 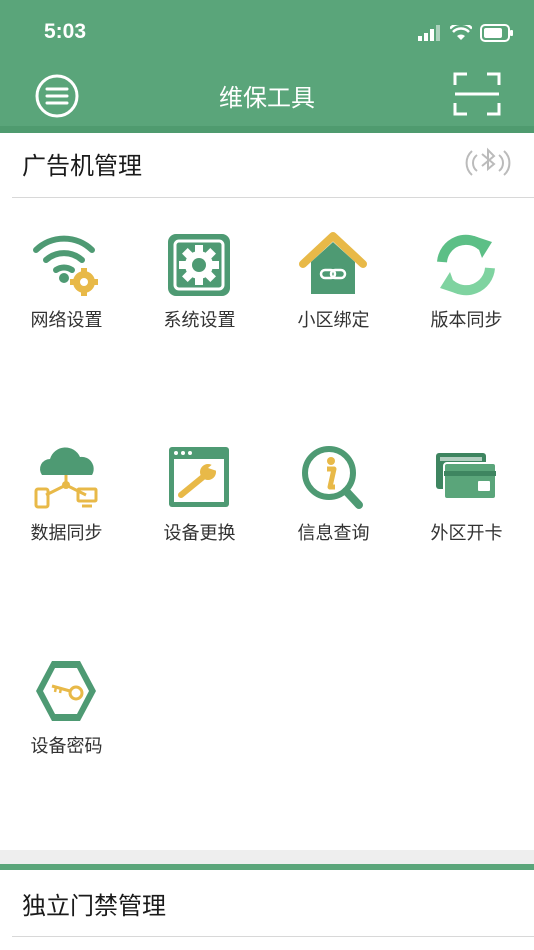 What do you see at coordinates (466, 476) in the screenshot?
I see `cards-icon` at bounding box center [466, 476].